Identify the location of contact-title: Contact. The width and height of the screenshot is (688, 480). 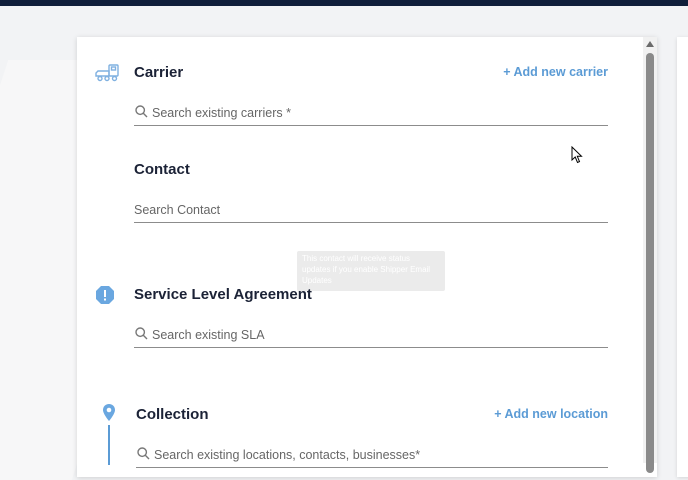
(162, 169).